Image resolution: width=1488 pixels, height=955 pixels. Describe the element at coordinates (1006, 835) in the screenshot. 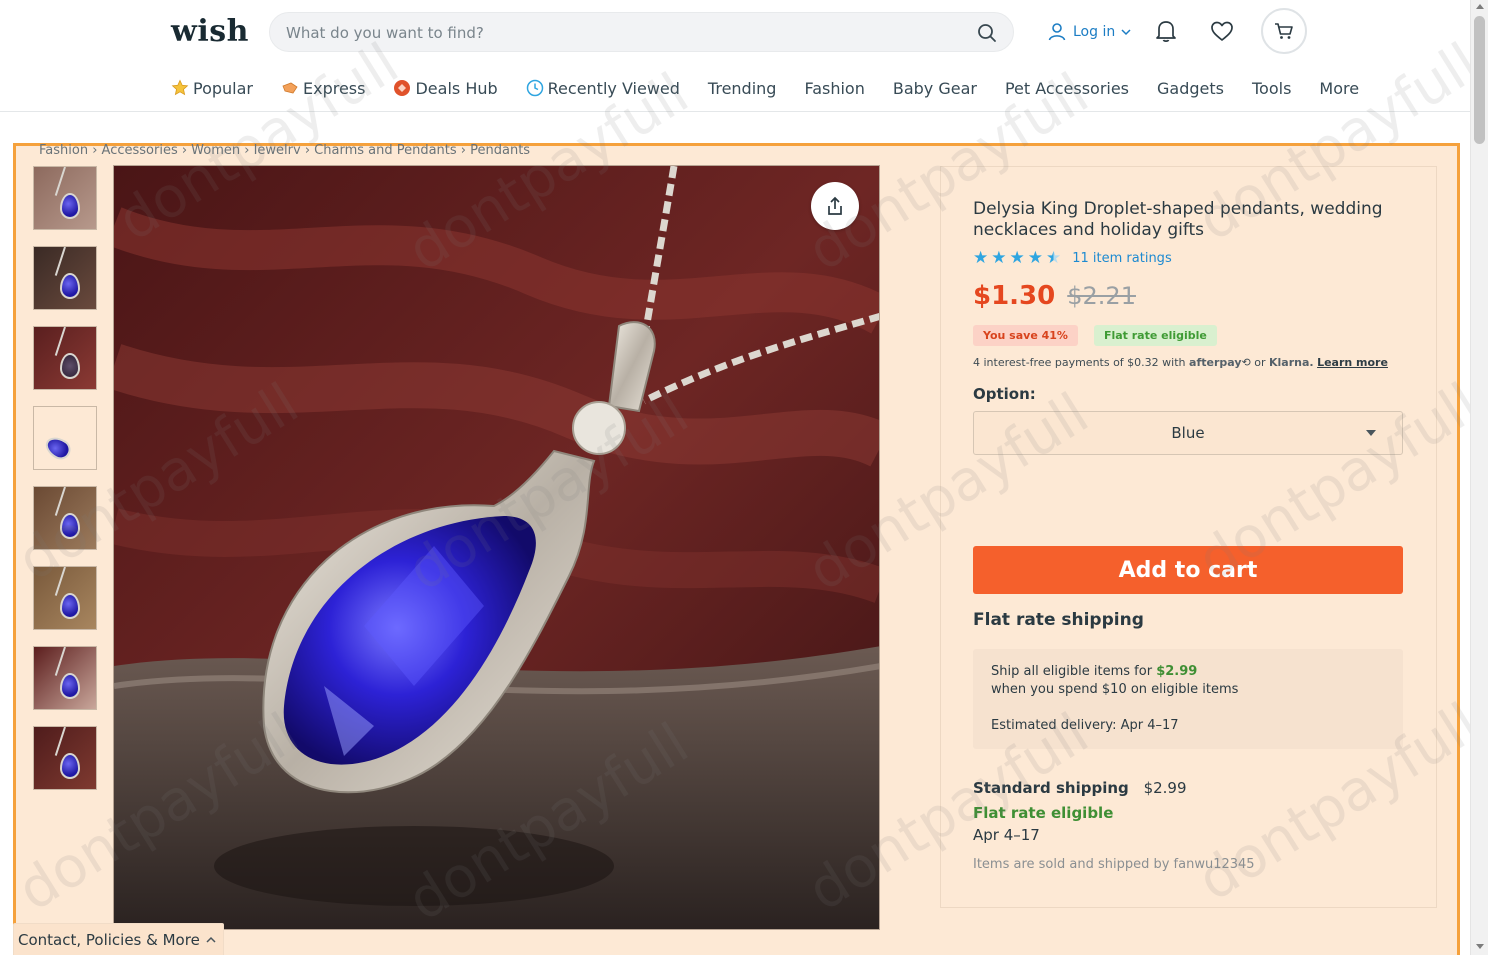

I see `standard-shipping-dates: Apr 4–17` at that location.